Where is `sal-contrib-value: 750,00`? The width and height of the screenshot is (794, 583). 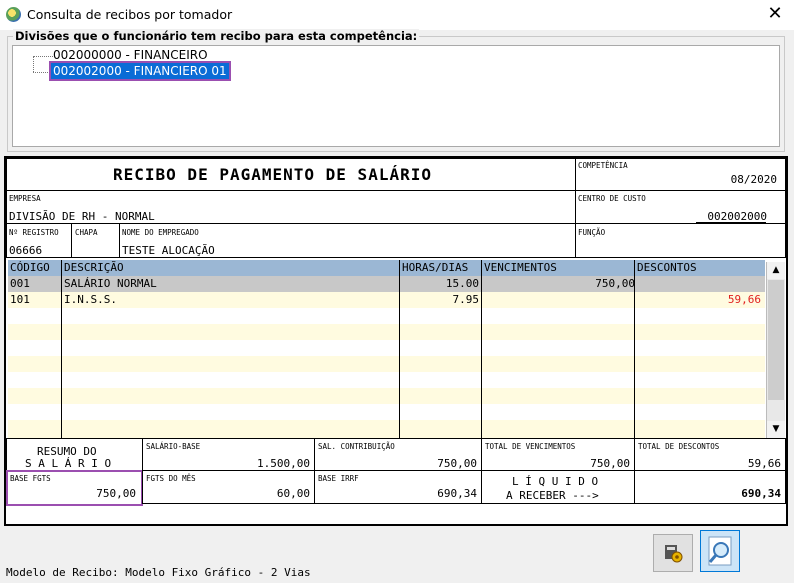 sal-contrib-value: 750,00 is located at coordinates (457, 463).